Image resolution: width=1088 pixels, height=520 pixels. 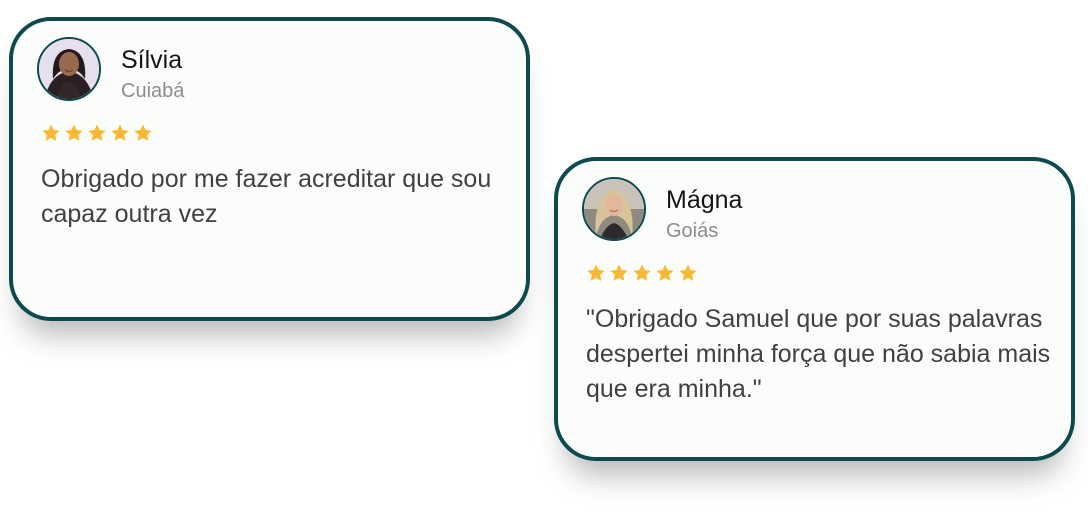 What do you see at coordinates (152, 60) in the screenshot?
I see `reviewer-name: Sílvia` at bounding box center [152, 60].